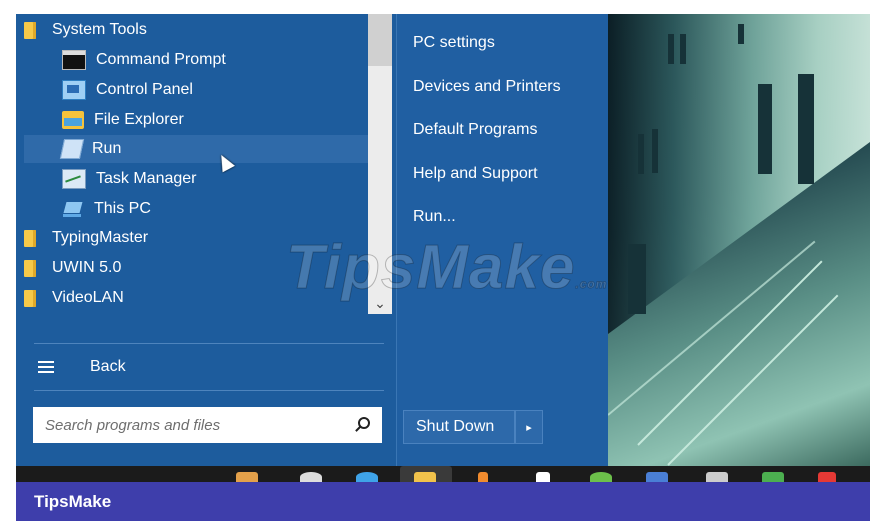  What do you see at coordinates (196, 120) in the screenshot?
I see `program-file-explorer: File Explorer` at bounding box center [196, 120].